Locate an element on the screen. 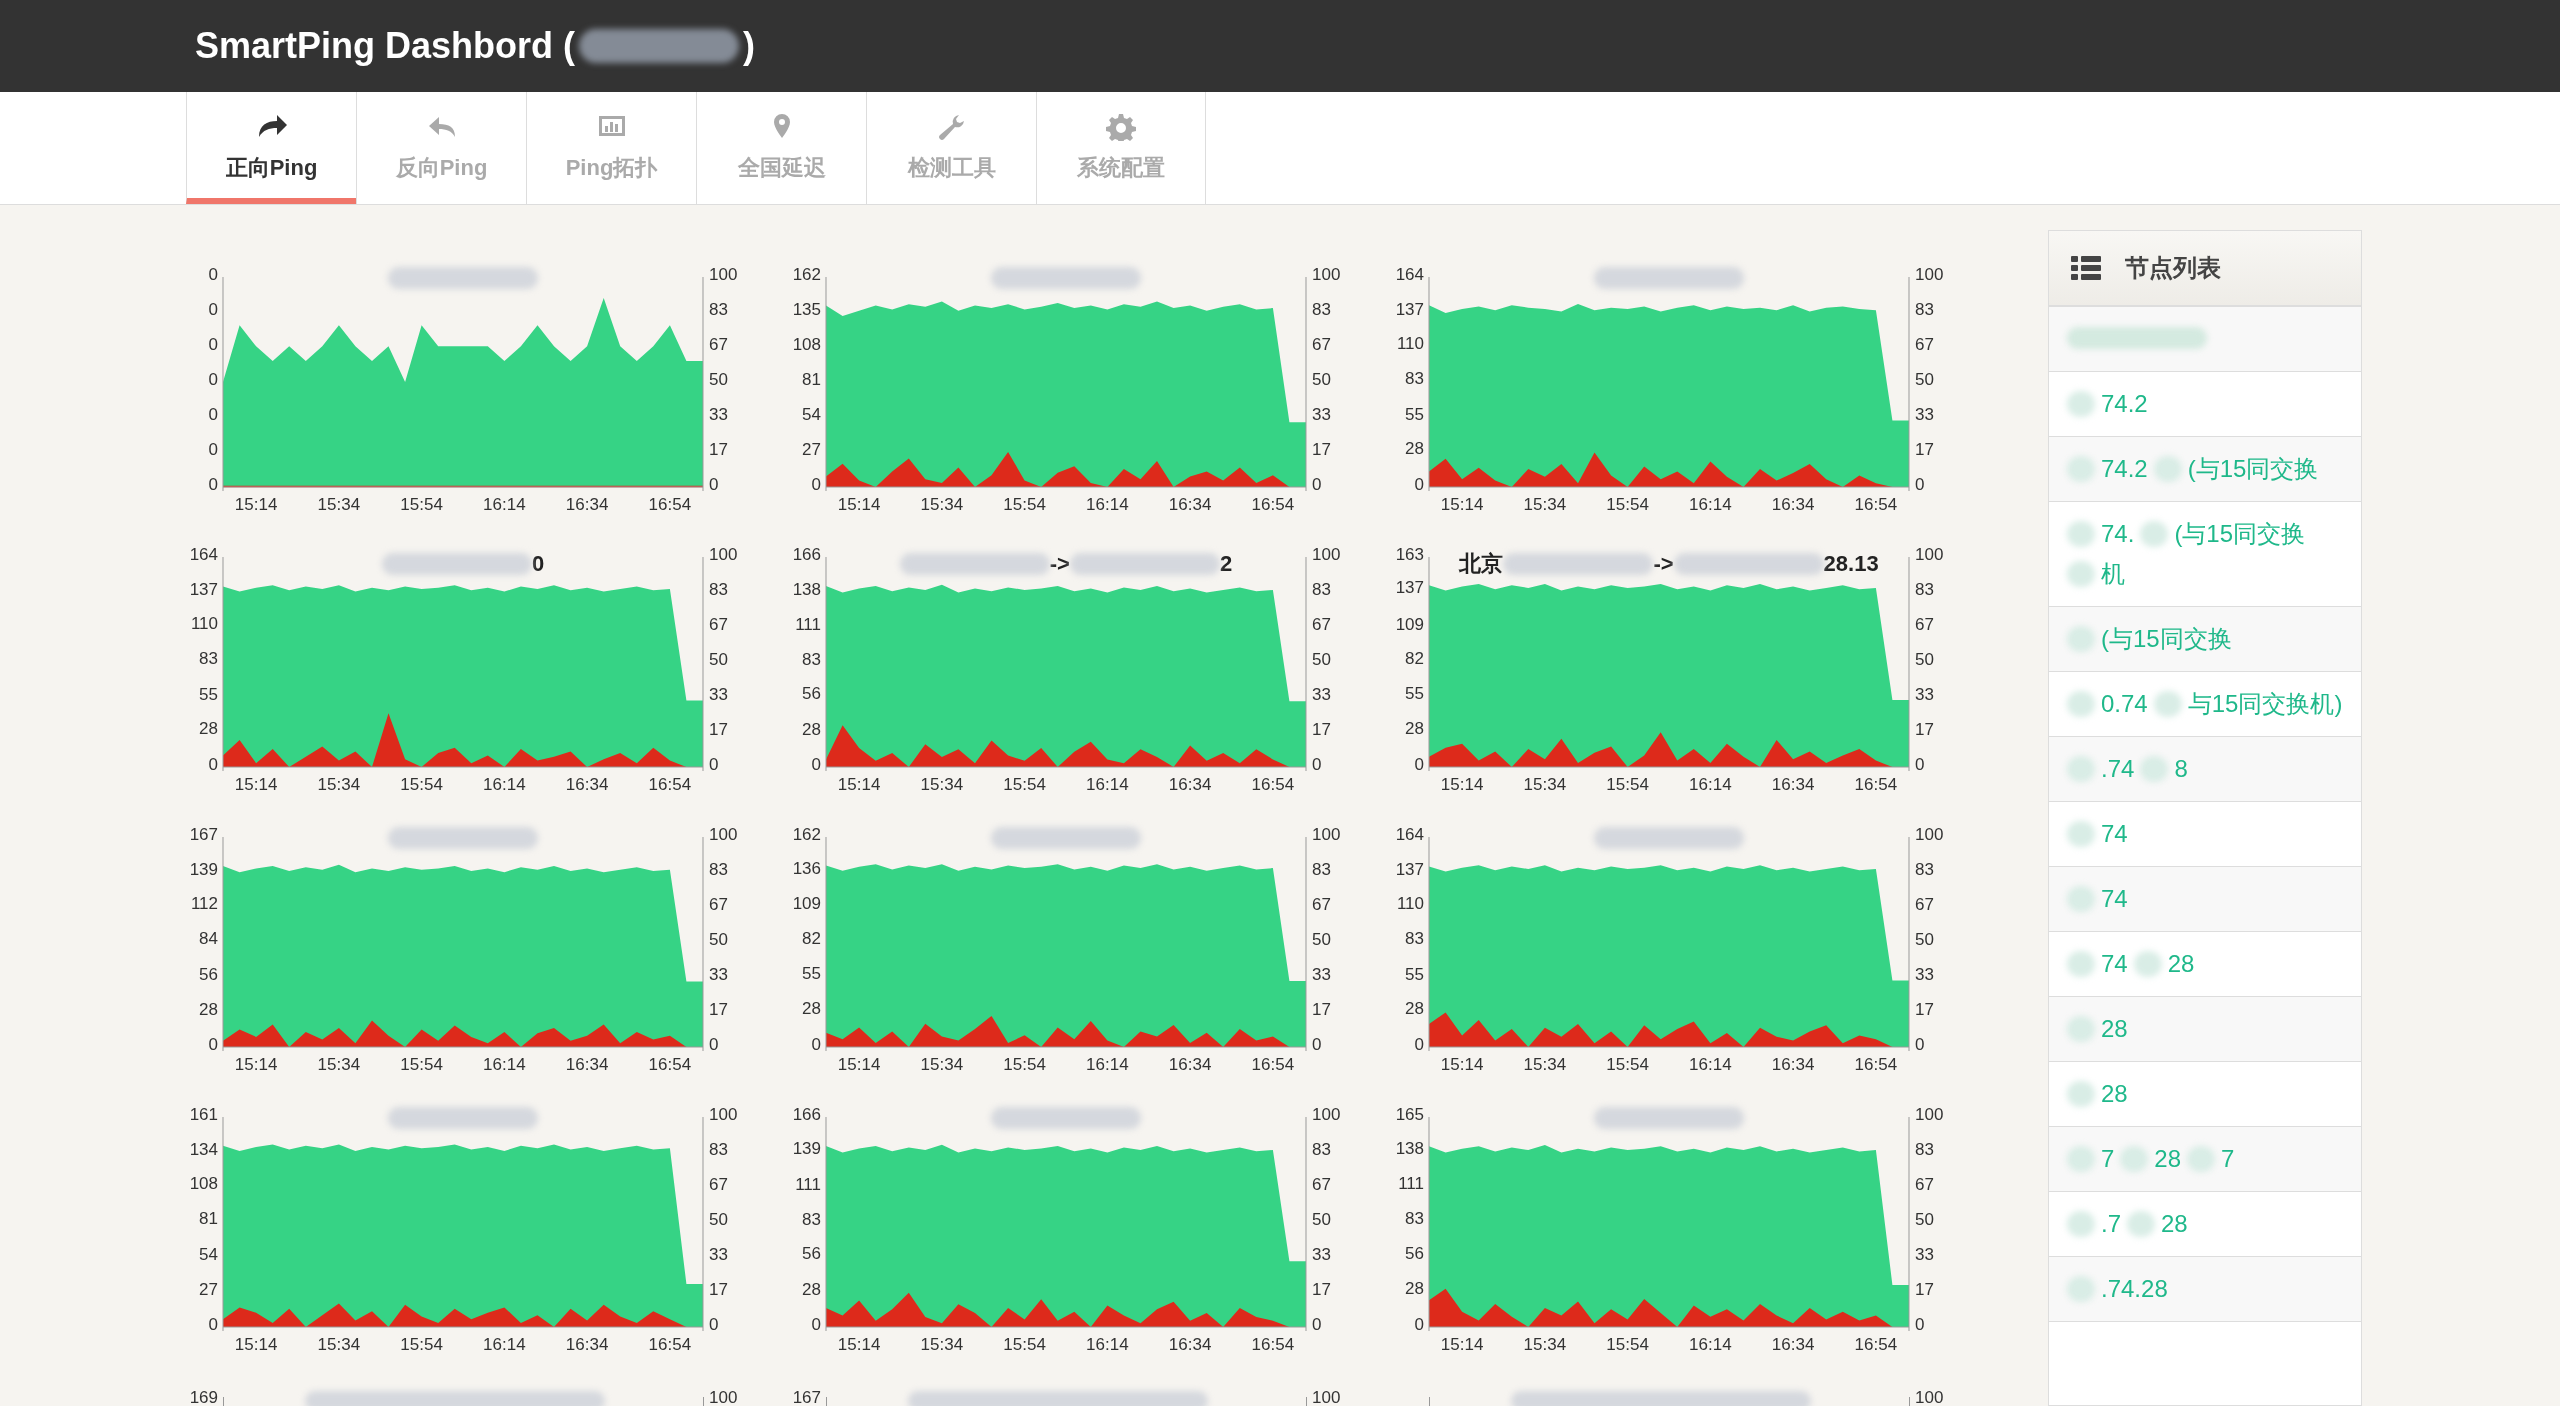  y-tick-label: 54 is located at coordinates (208, 1254).